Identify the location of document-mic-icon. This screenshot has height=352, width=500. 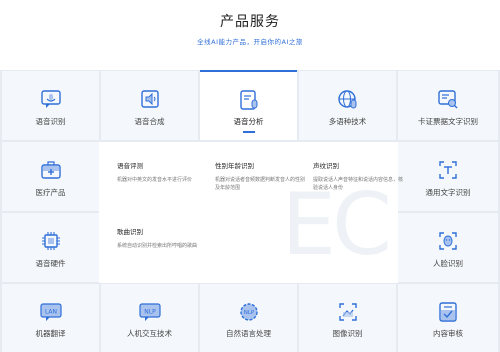
(248, 100).